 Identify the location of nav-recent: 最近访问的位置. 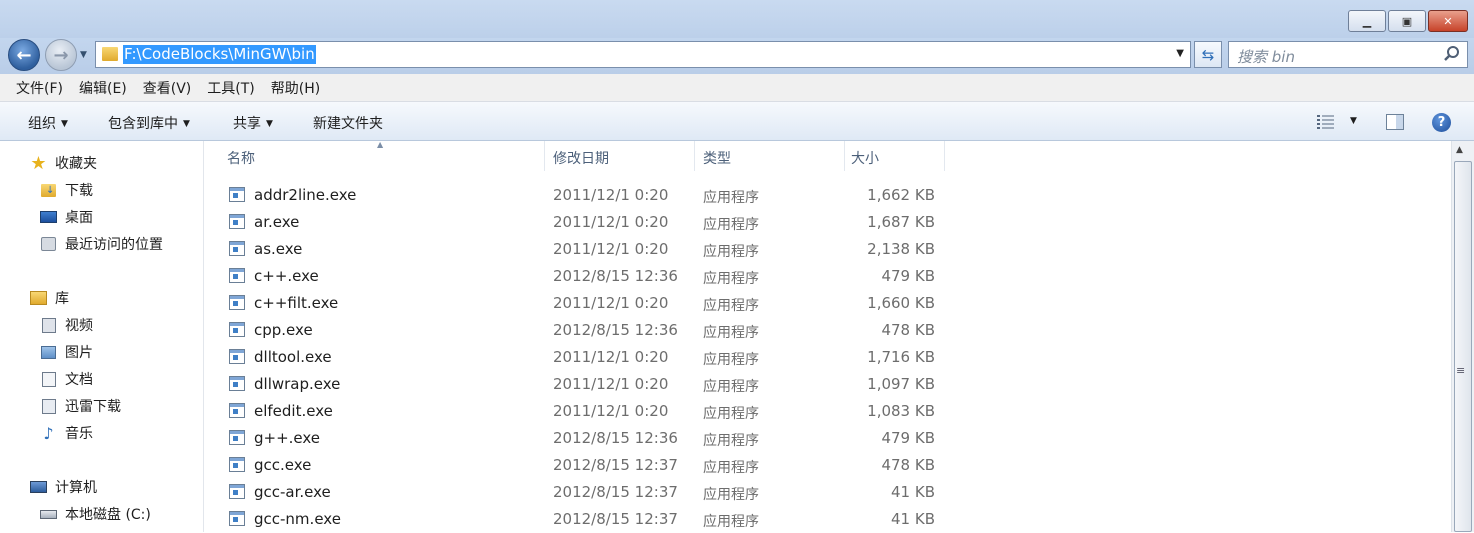
(101, 244).